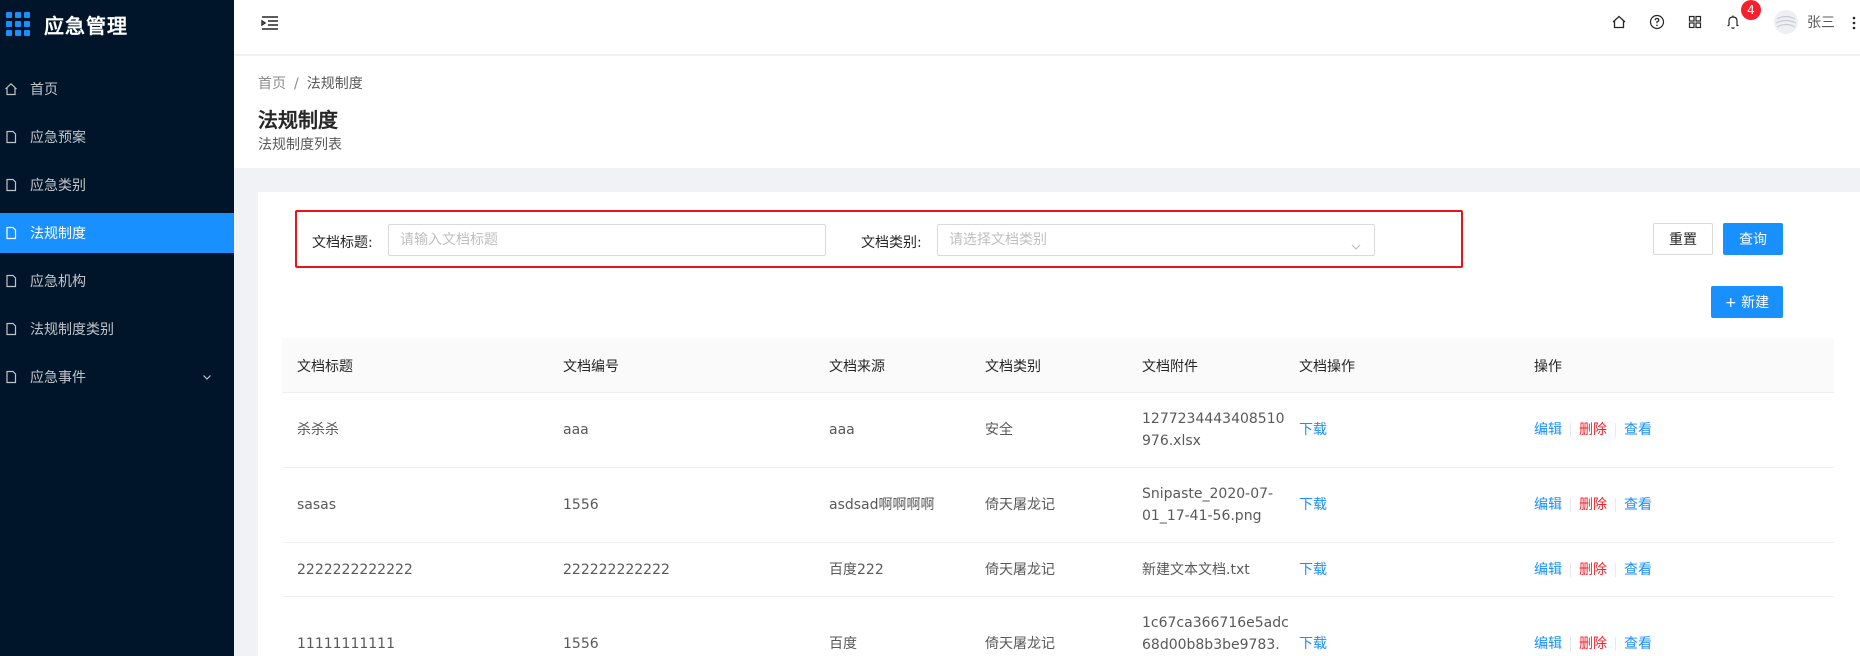 This screenshot has height=656, width=1860. I want to click on column-header-source: 文档来源, so click(857, 367).